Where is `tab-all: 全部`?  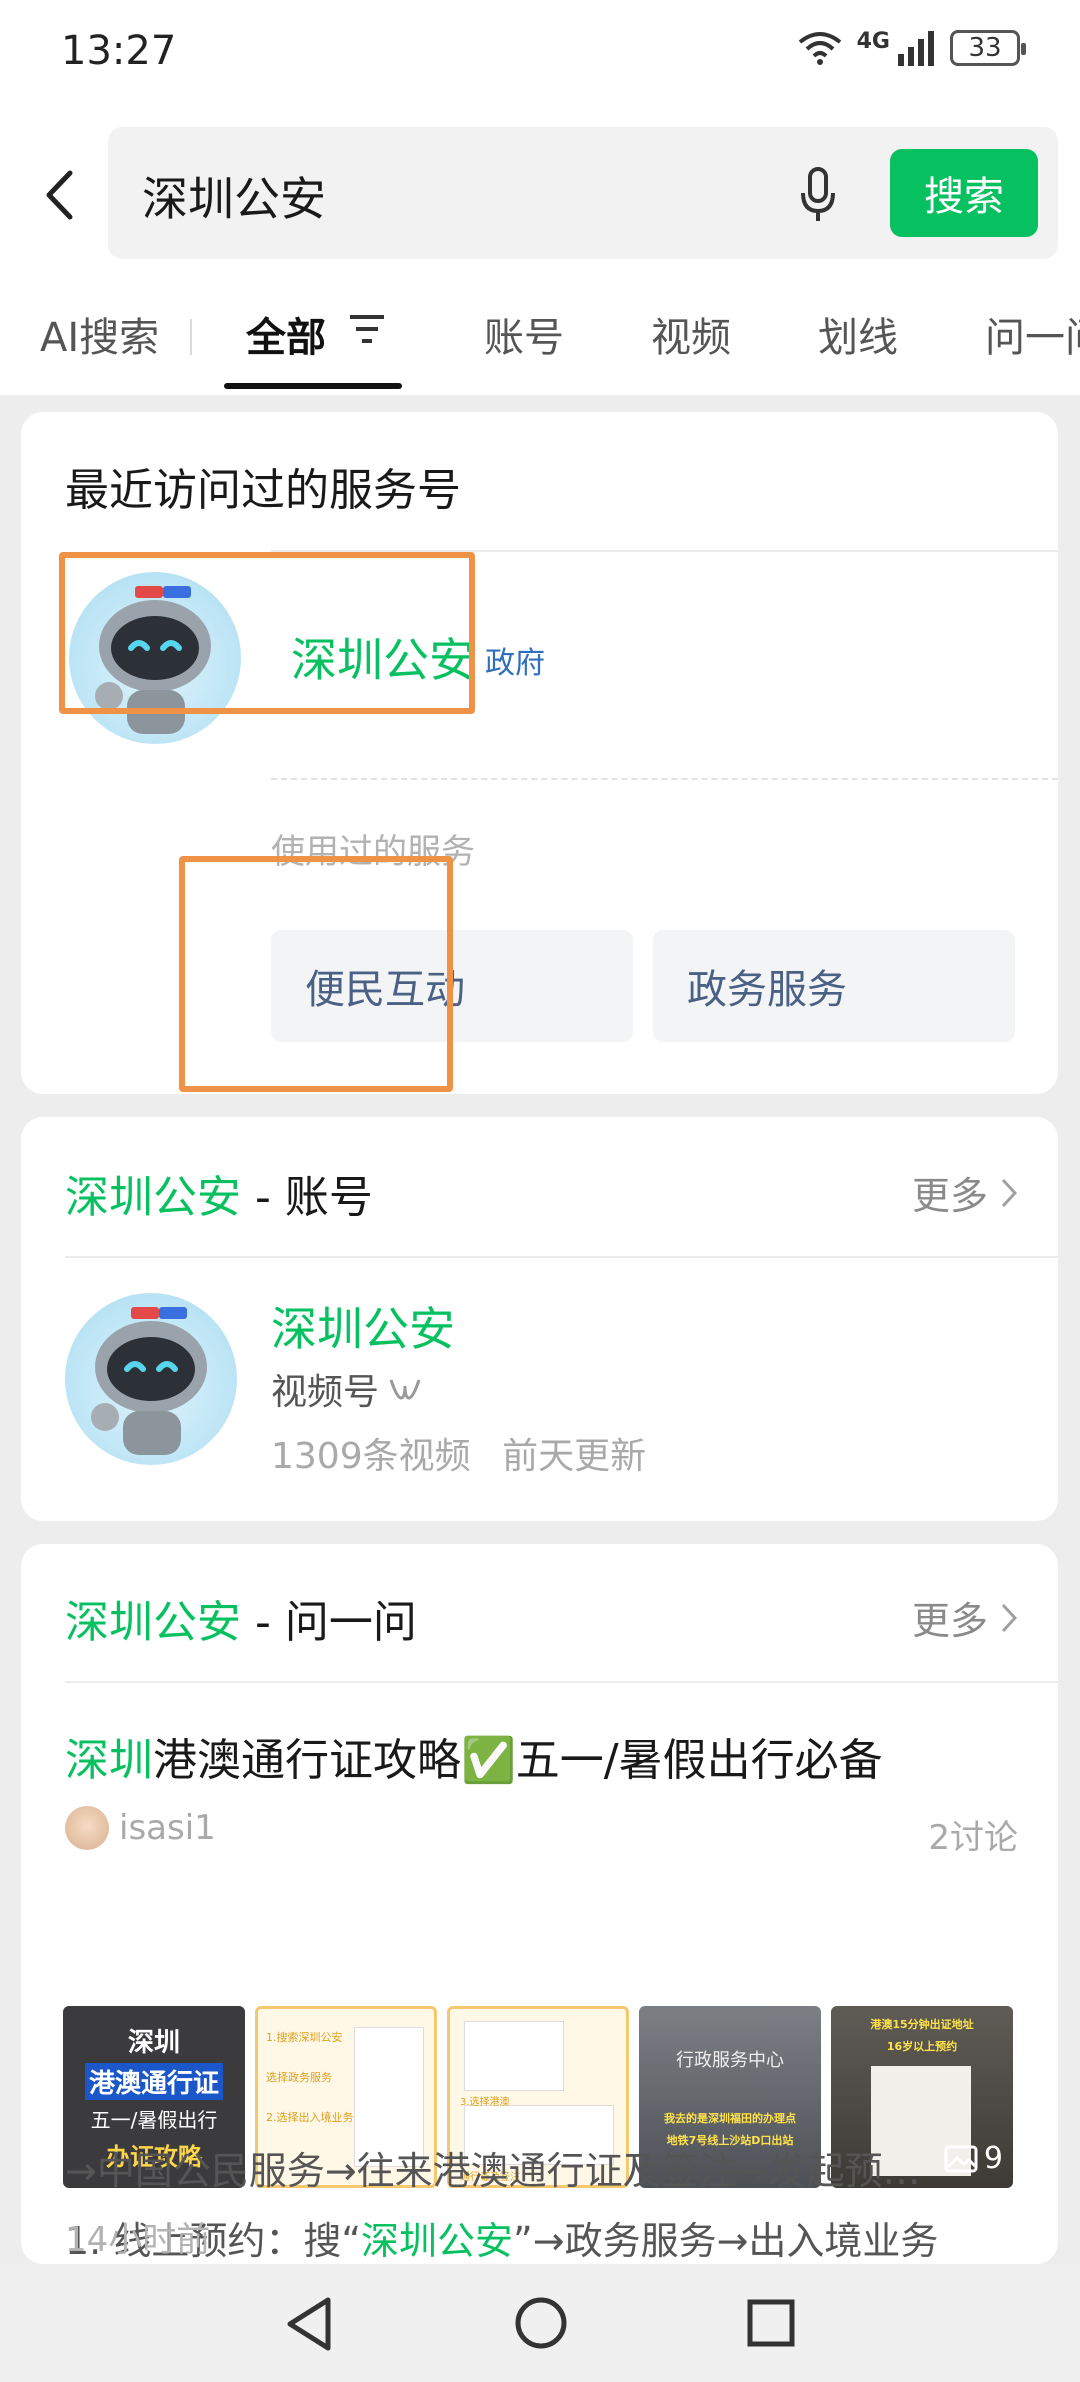 tab-all: 全部 is located at coordinates (286, 334).